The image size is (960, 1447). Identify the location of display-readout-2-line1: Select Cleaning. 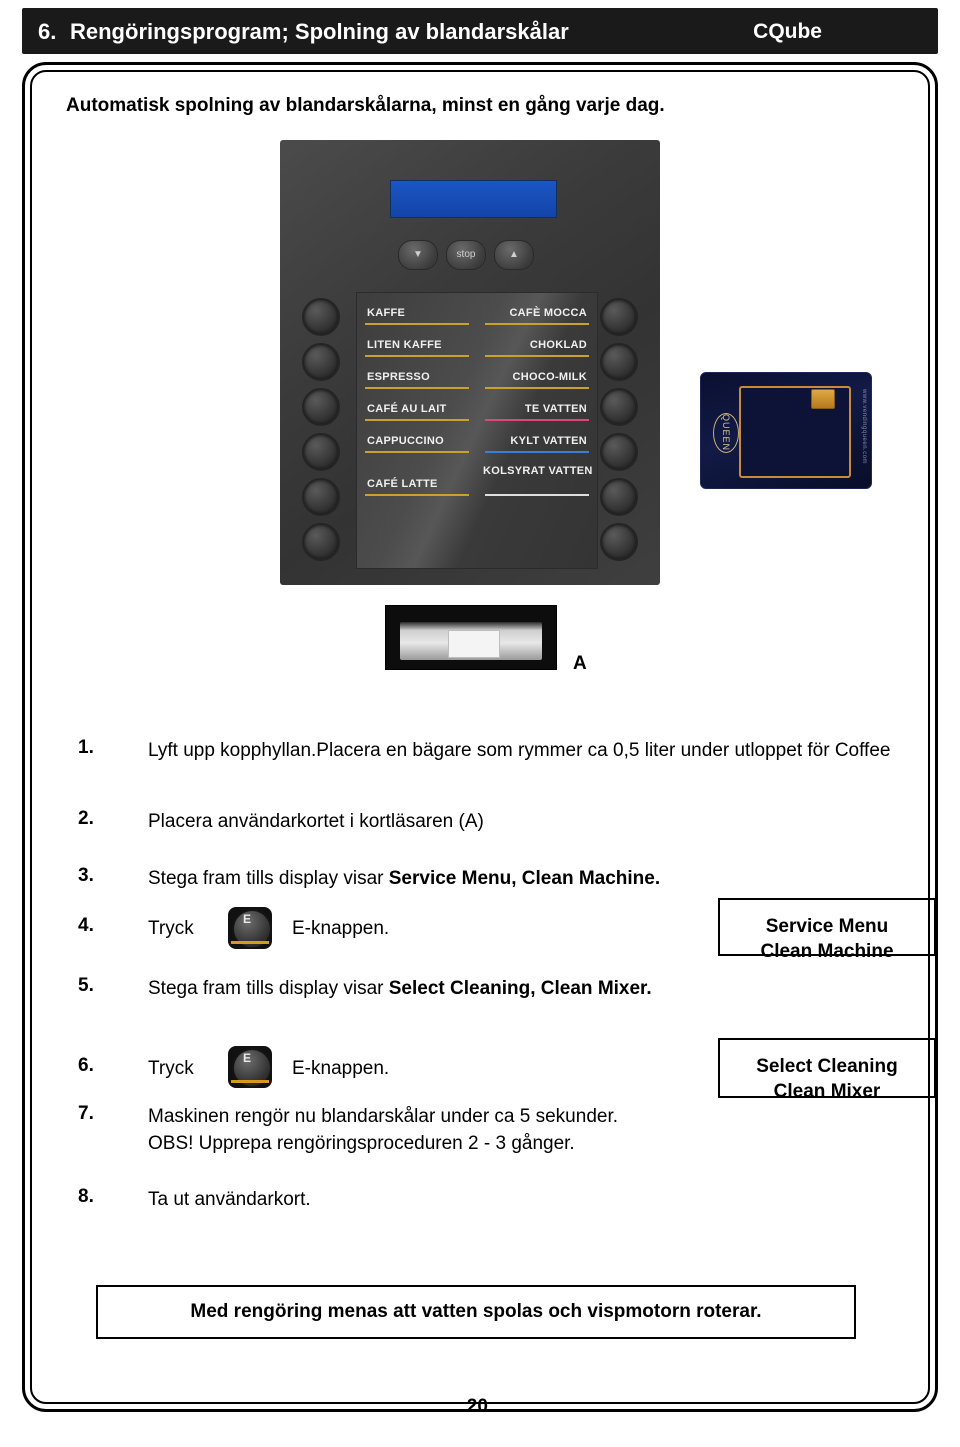
(827, 1066).